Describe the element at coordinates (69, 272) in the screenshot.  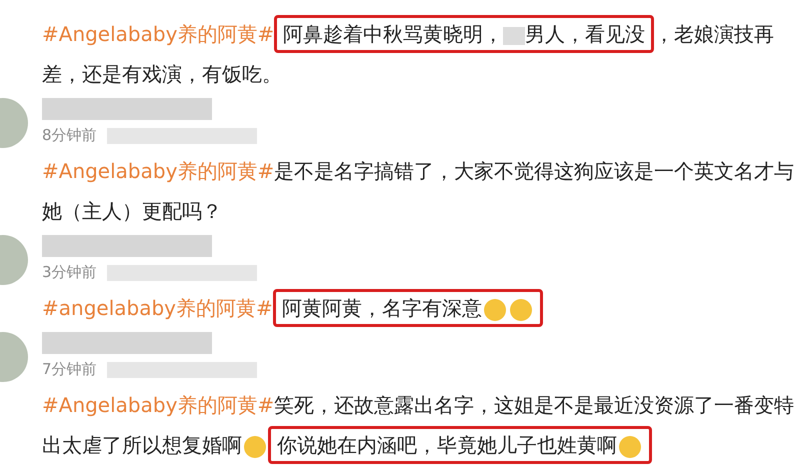
I see `comment-time: 3分钟前` at that location.